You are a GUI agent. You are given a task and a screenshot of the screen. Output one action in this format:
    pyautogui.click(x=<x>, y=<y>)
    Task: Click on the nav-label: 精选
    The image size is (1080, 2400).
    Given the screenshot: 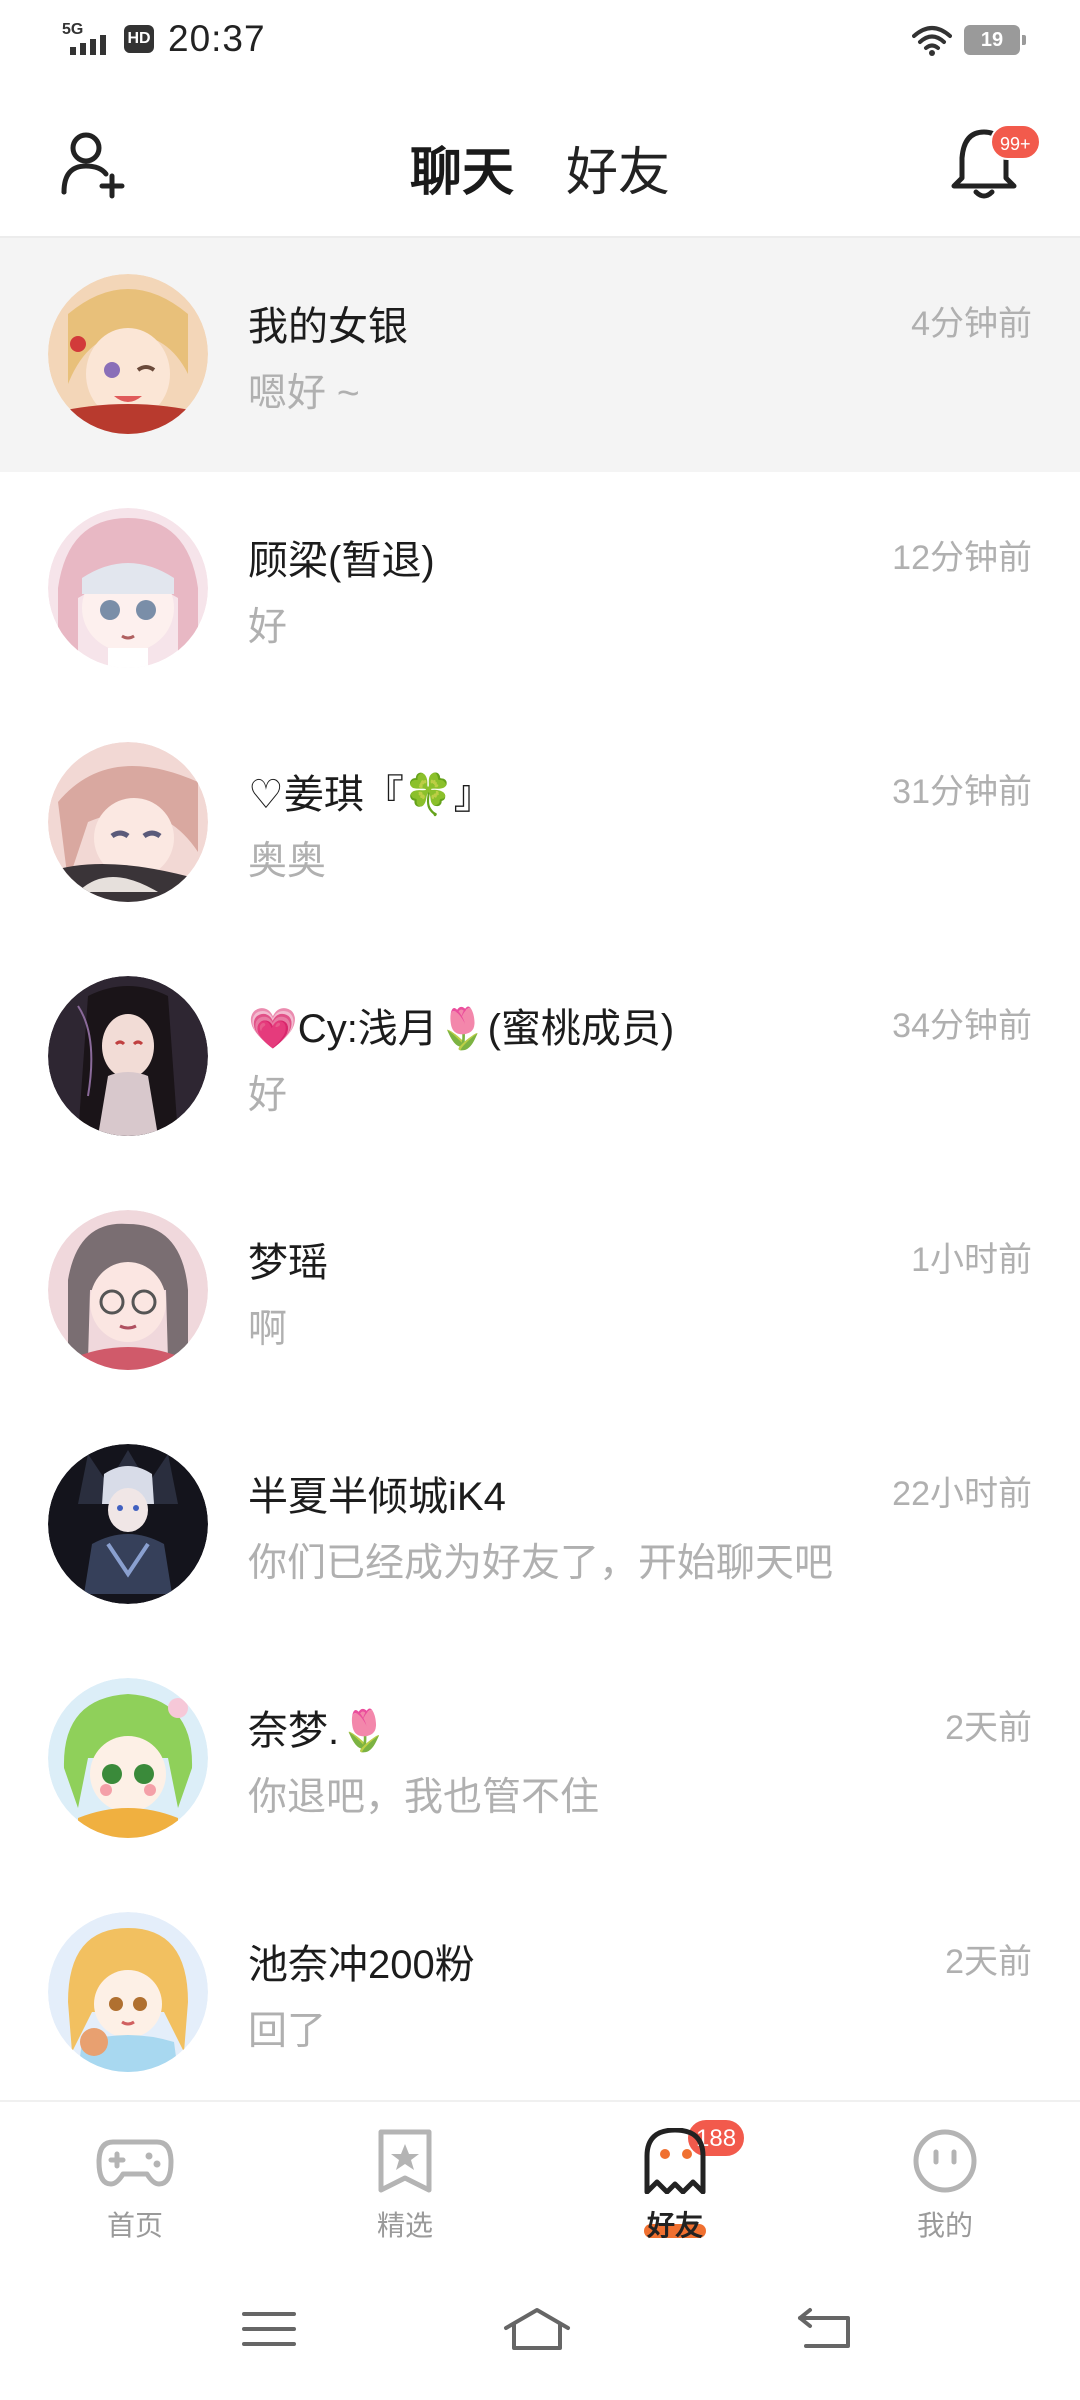 What is the action you would take?
    pyautogui.click(x=404, y=2225)
    